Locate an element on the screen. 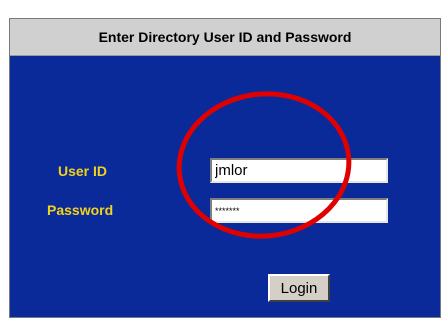 This screenshot has height=318, width=441. login-button: Login is located at coordinates (299, 288).